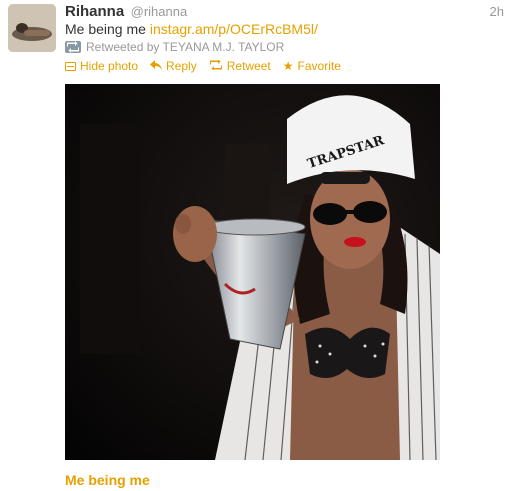 The width and height of the screenshot is (512, 491). Describe the element at coordinates (94, 11) in the screenshot. I see `fullname: Rihanna` at that location.